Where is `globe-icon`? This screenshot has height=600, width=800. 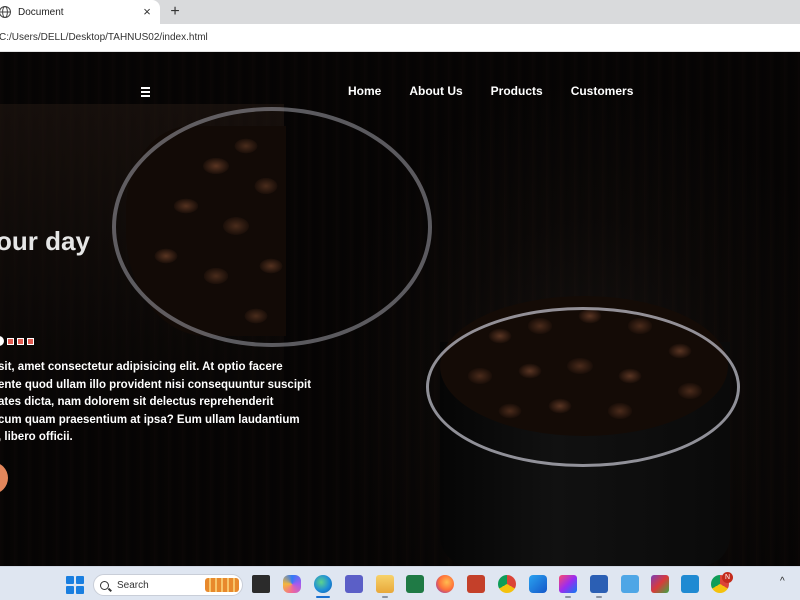 globe-icon is located at coordinates (6, 12).